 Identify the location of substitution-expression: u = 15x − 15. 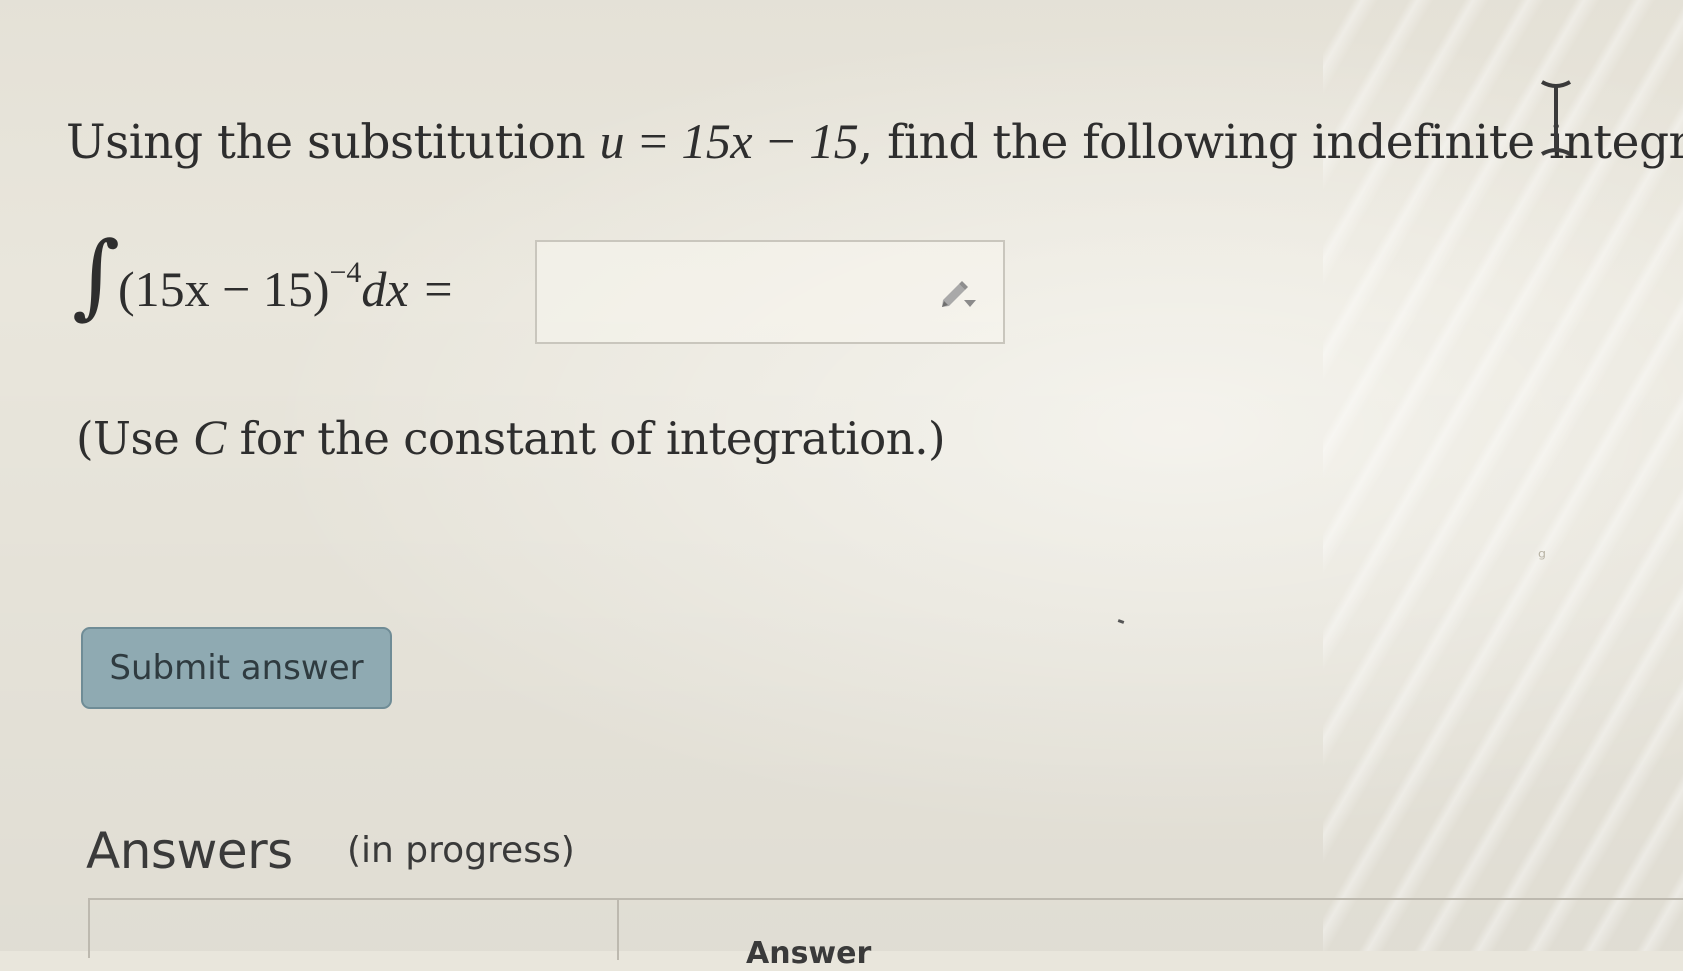
(729, 141).